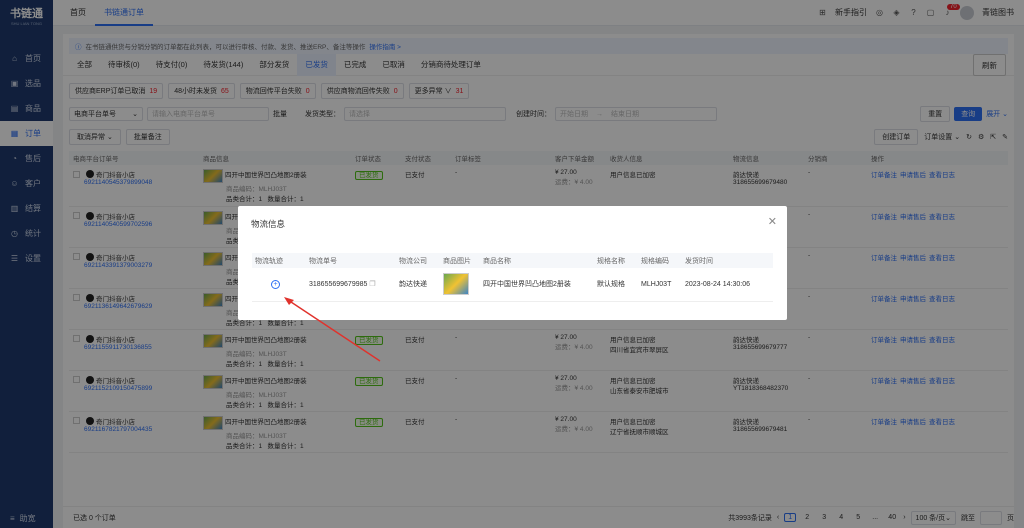 This screenshot has width=1024, height=528. I want to click on arrow-line, so click(334, 330).